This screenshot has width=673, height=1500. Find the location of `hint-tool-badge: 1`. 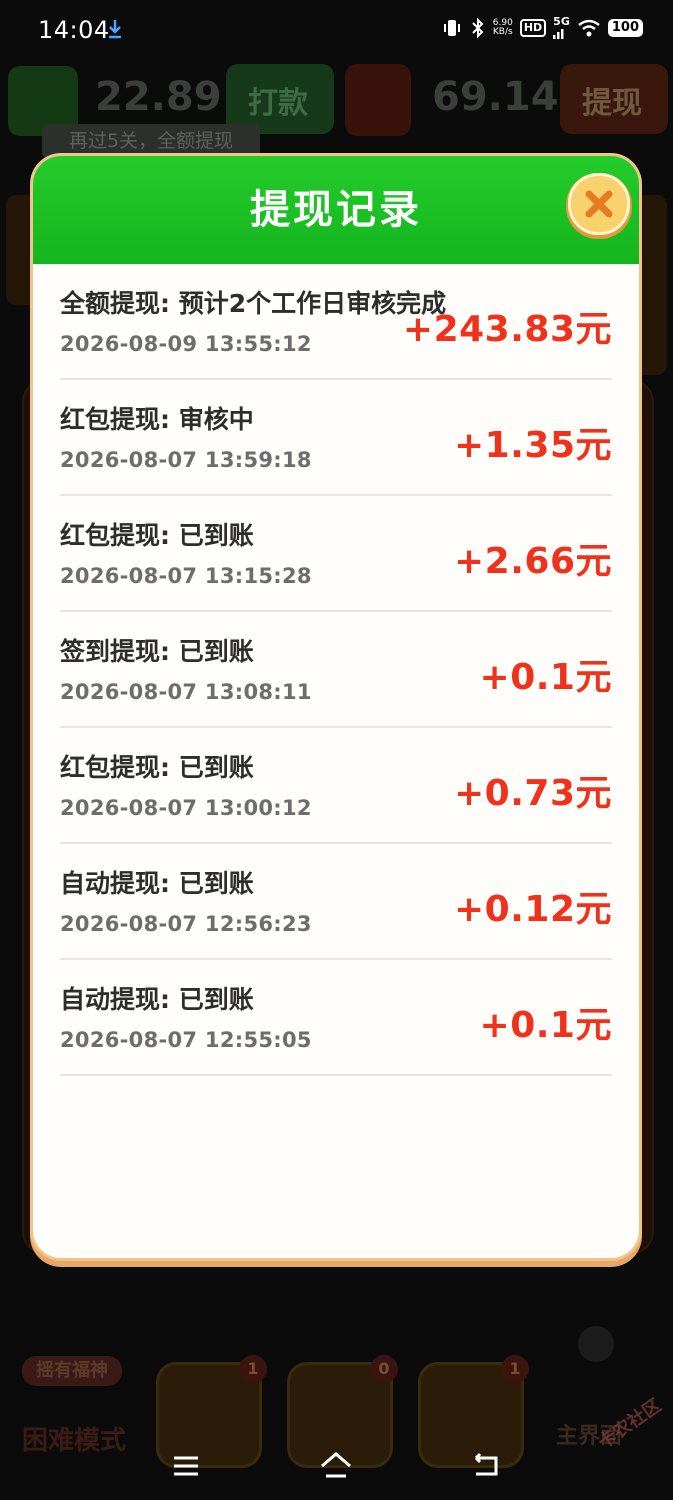

hint-tool-badge: 1 is located at coordinates (253, 1369).